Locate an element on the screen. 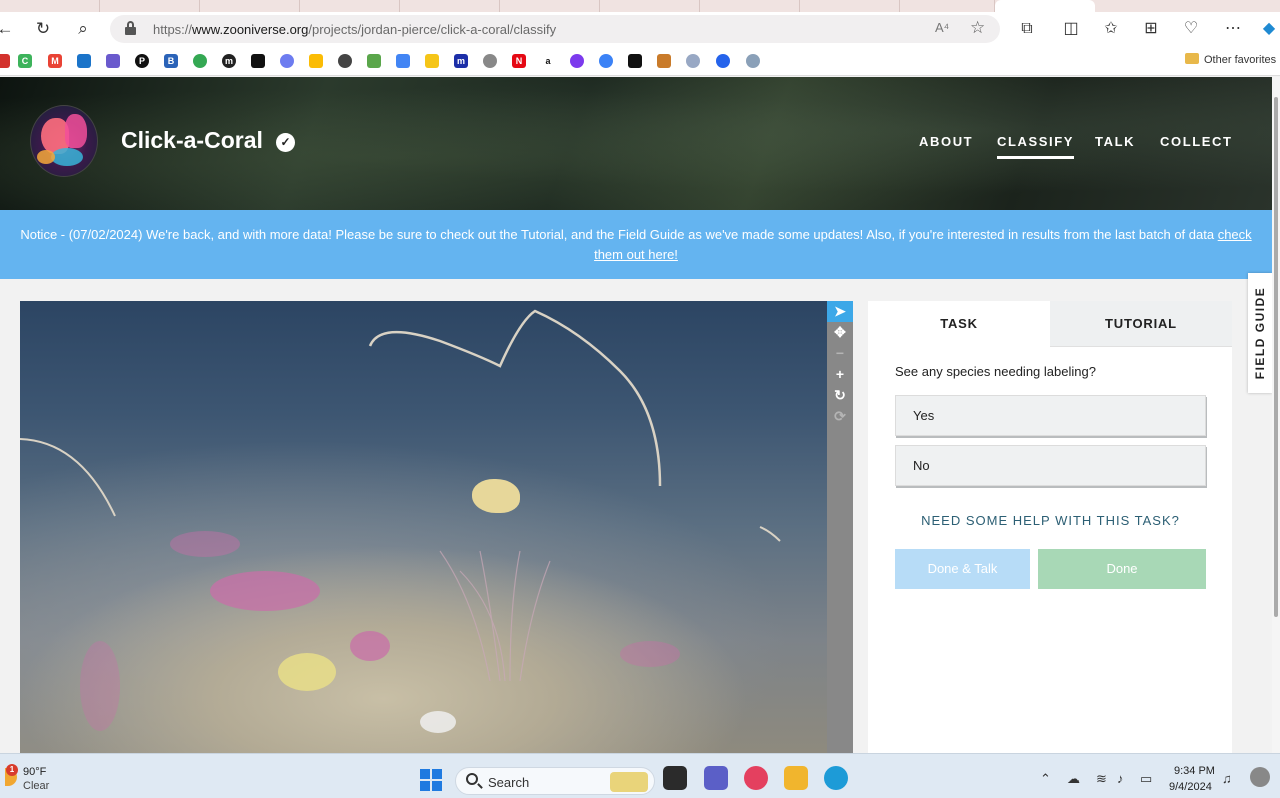 The height and width of the screenshot is (798, 1280). browser-essentials-icon: ♡ is located at coordinates (1191, 29).